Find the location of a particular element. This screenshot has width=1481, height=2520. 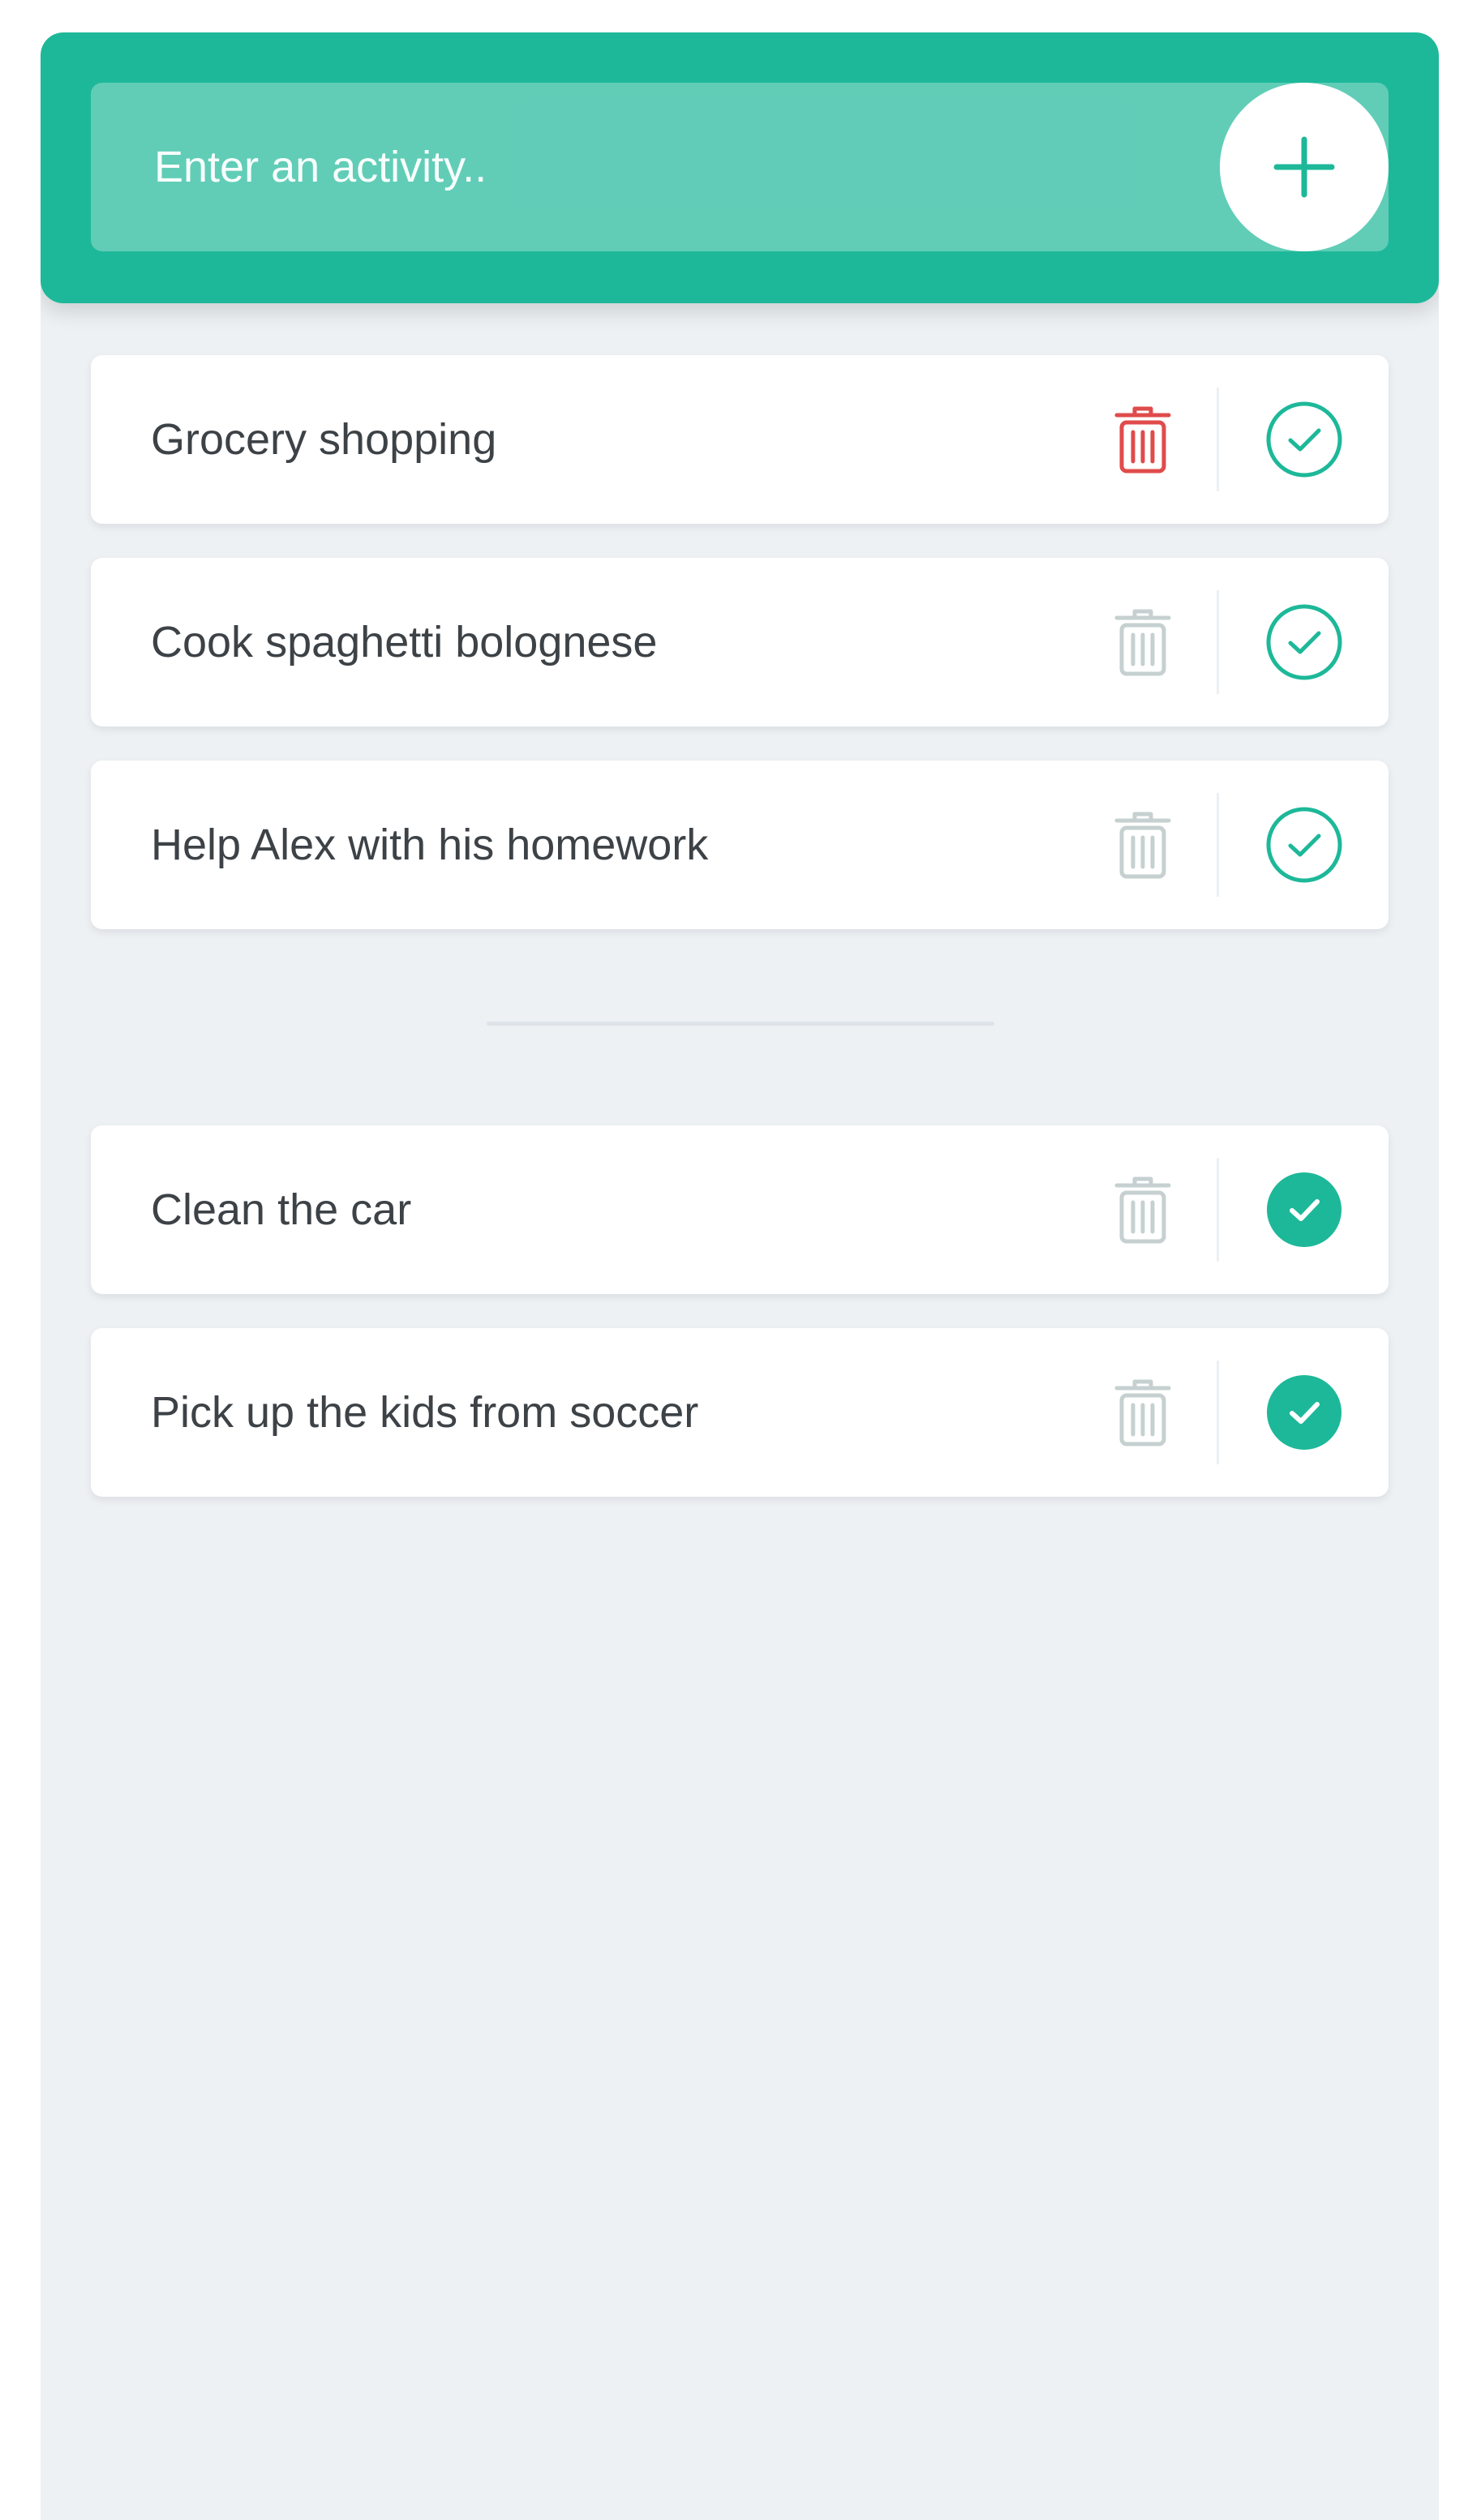

activity-input-wrapper is located at coordinates (740, 167).